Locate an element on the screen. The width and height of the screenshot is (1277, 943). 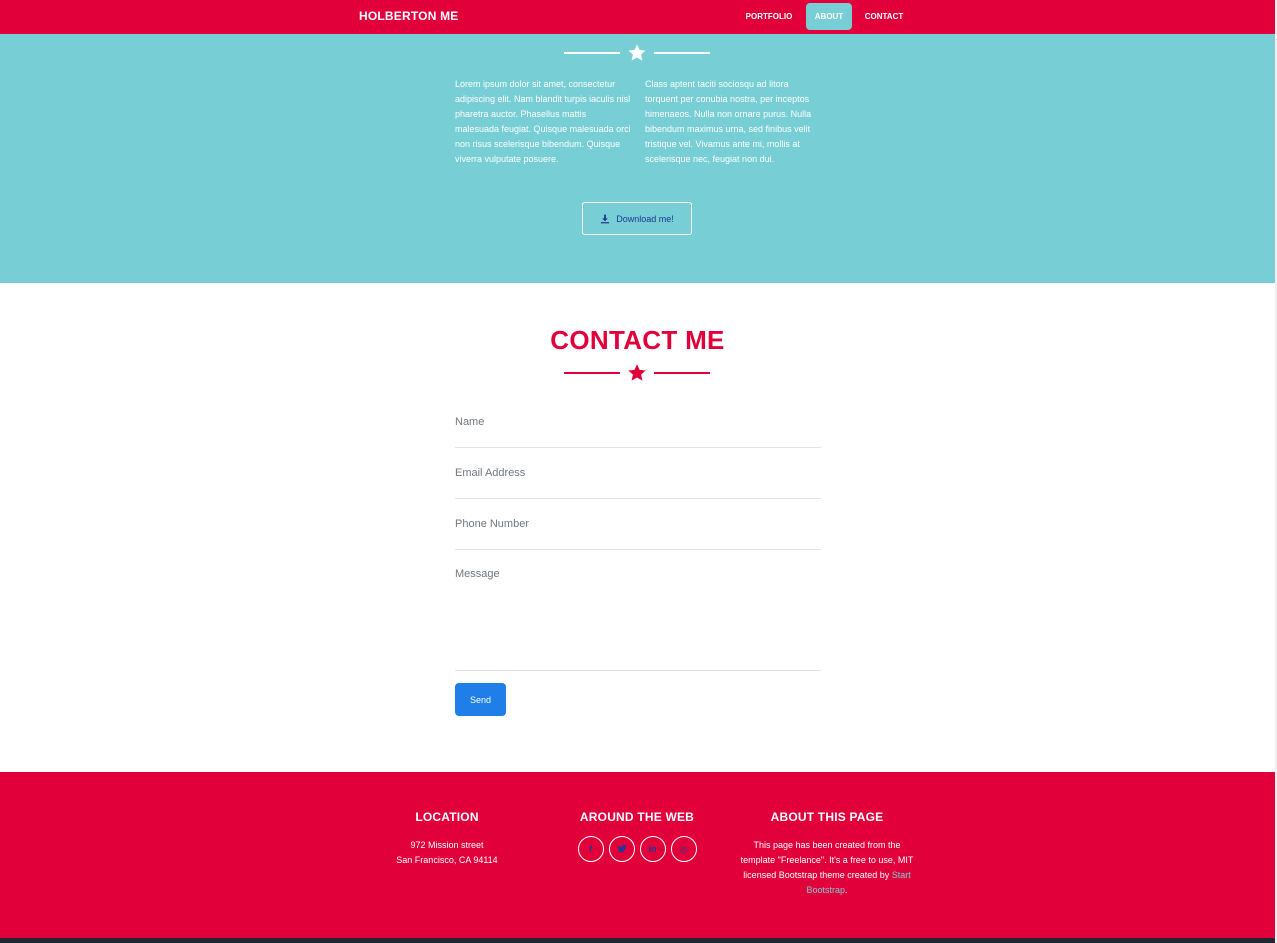
name-field: Name is located at coordinates (638, 426).